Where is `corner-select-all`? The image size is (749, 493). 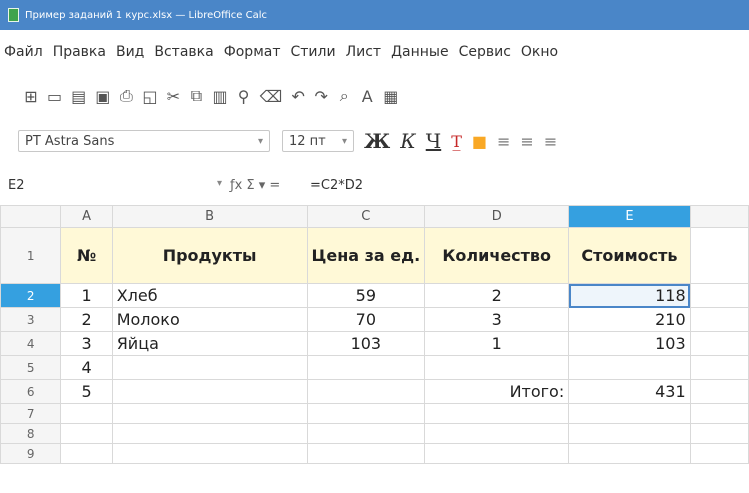
corner-select-all is located at coordinates (31, 217).